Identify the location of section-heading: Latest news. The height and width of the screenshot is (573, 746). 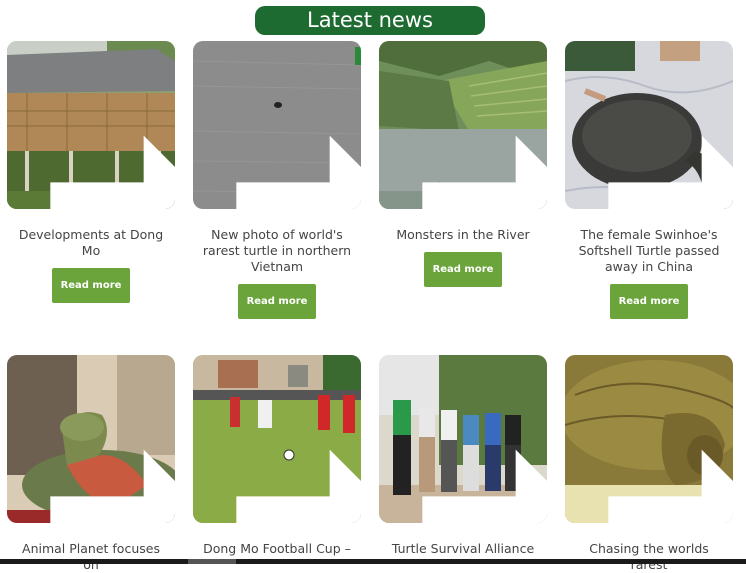
(370, 20).